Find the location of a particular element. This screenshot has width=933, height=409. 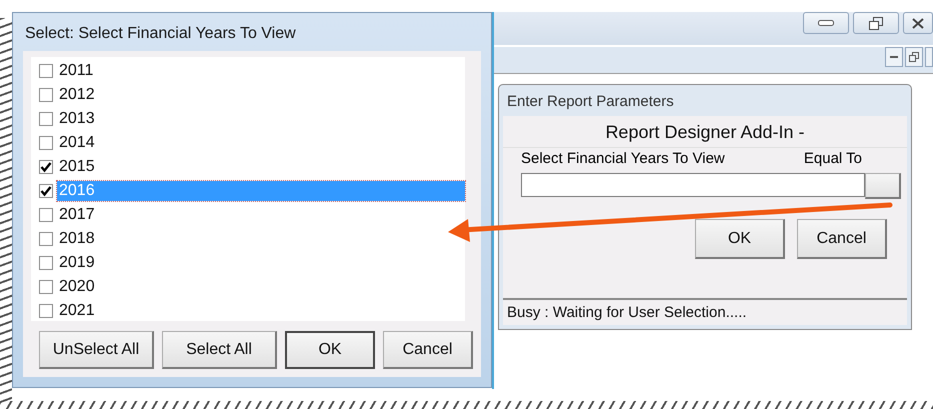

dialog-button: UnSelect All is located at coordinates (96, 350).